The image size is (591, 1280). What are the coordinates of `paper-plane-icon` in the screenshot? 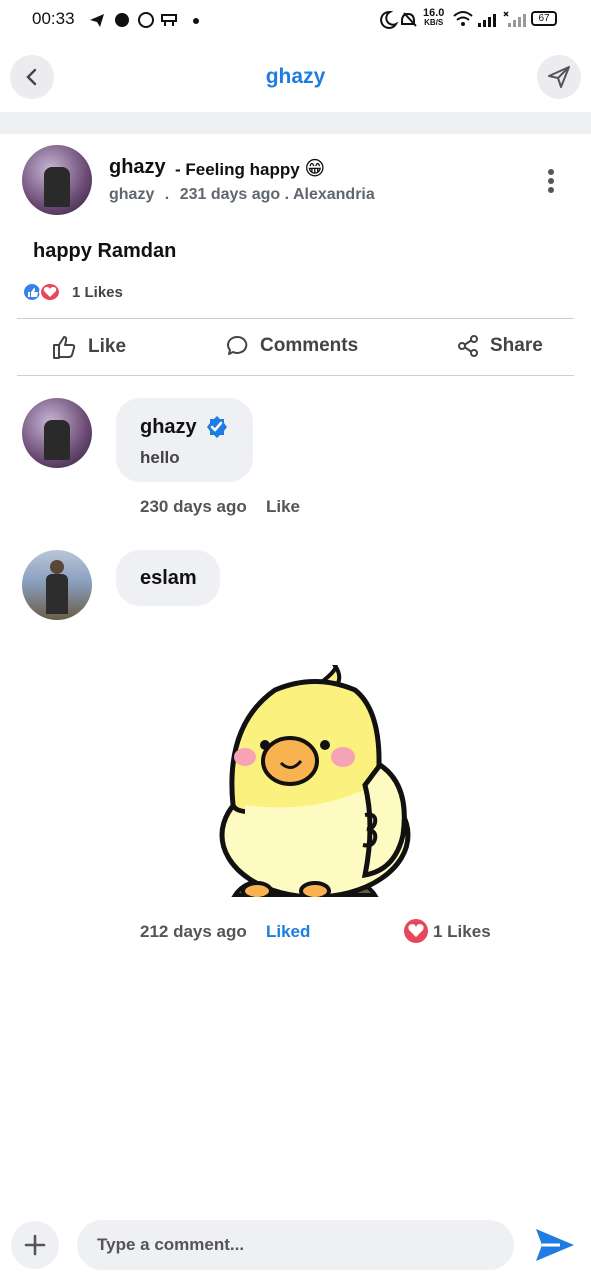 It's located at (559, 77).